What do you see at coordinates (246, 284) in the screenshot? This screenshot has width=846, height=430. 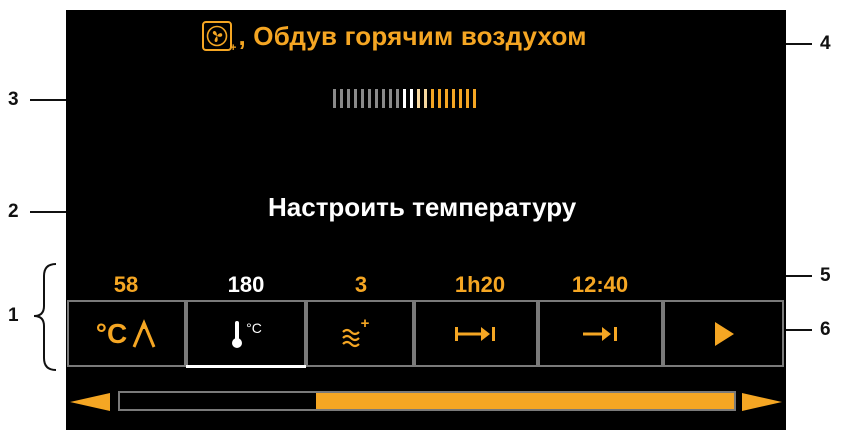 I see `oven-temp-value: 180` at bounding box center [246, 284].